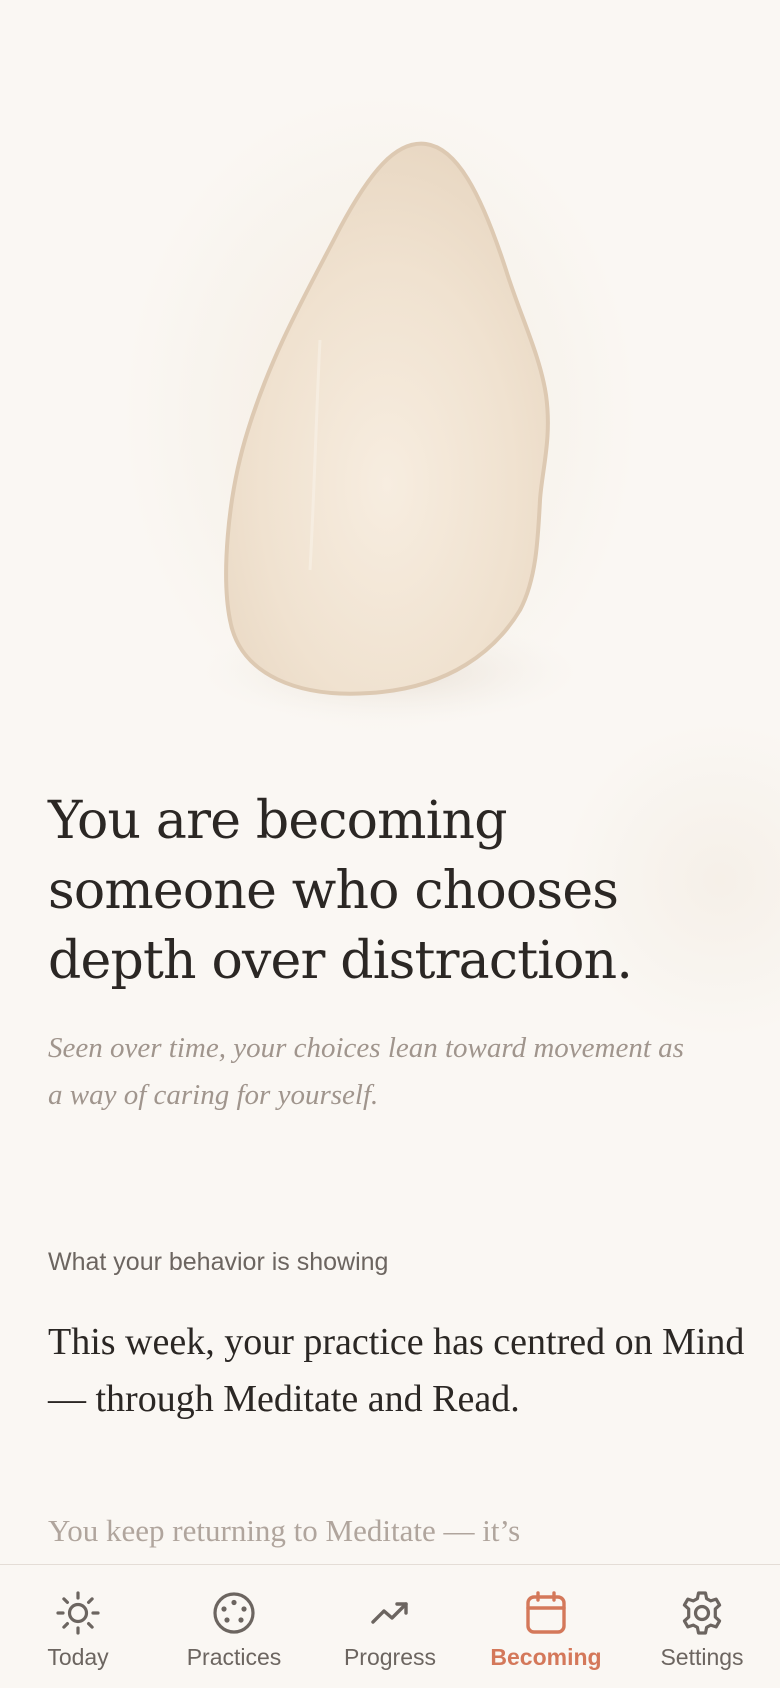 Image resolution: width=780 pixels, height=1688 pixels. What do you see at coordinates (390, 1657) in the screenshot?
I see `tab-label: Progress` at bounding box center [390, 1657].